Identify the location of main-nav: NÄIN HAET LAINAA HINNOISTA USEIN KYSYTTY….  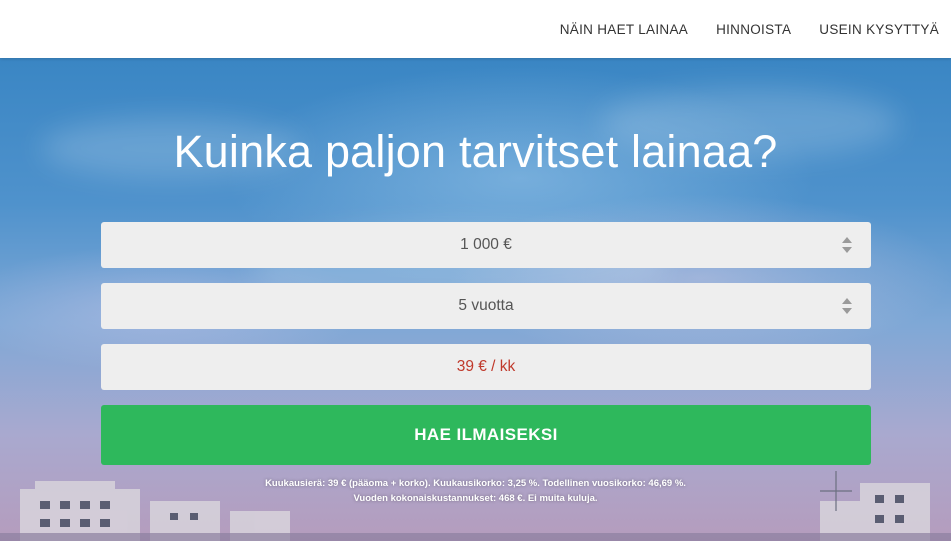
(735, 29).